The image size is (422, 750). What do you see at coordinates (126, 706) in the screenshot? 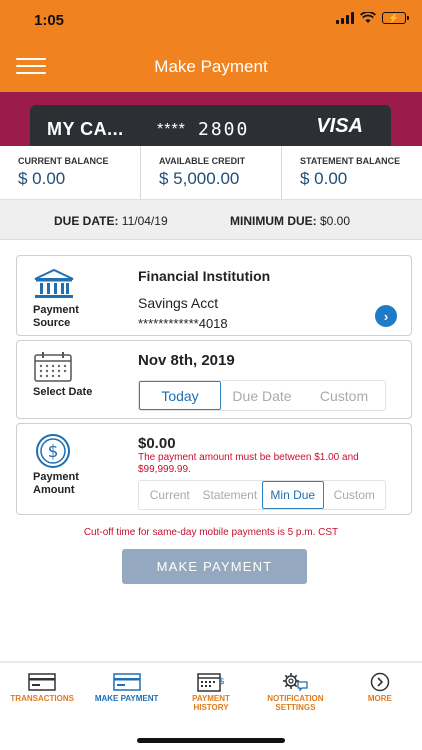
I see `nav-make-payment: MAKE PAYMENT` at bounding box center [126, 706].